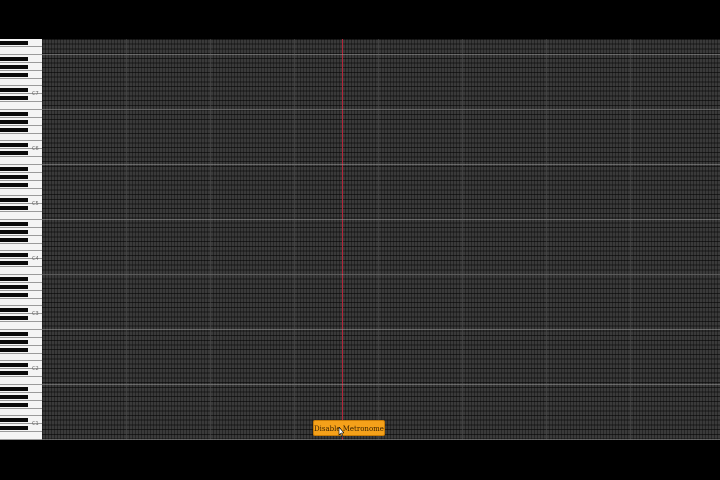  Describe the element at coordinates (35, 424) in the screenshot. I see `octave-label: C1` at that location.